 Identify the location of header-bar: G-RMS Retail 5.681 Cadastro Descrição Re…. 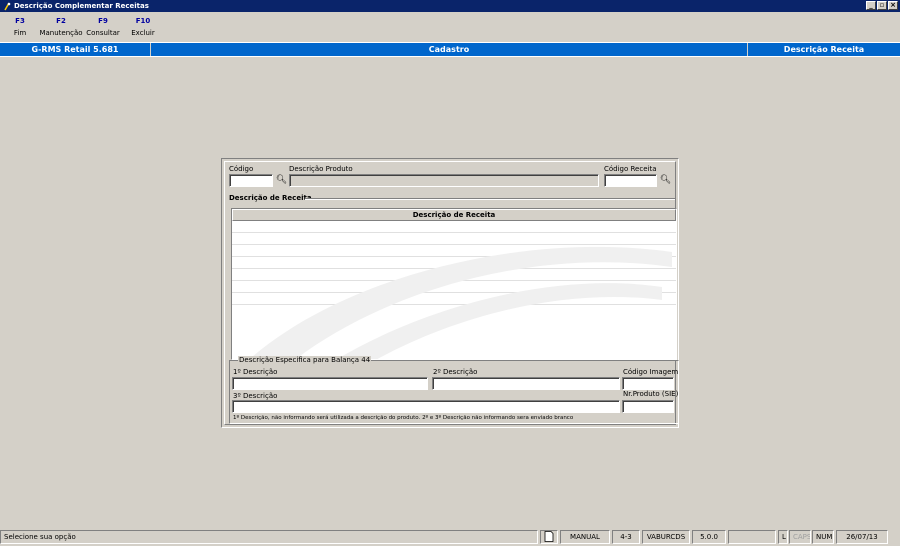
(450, 49).